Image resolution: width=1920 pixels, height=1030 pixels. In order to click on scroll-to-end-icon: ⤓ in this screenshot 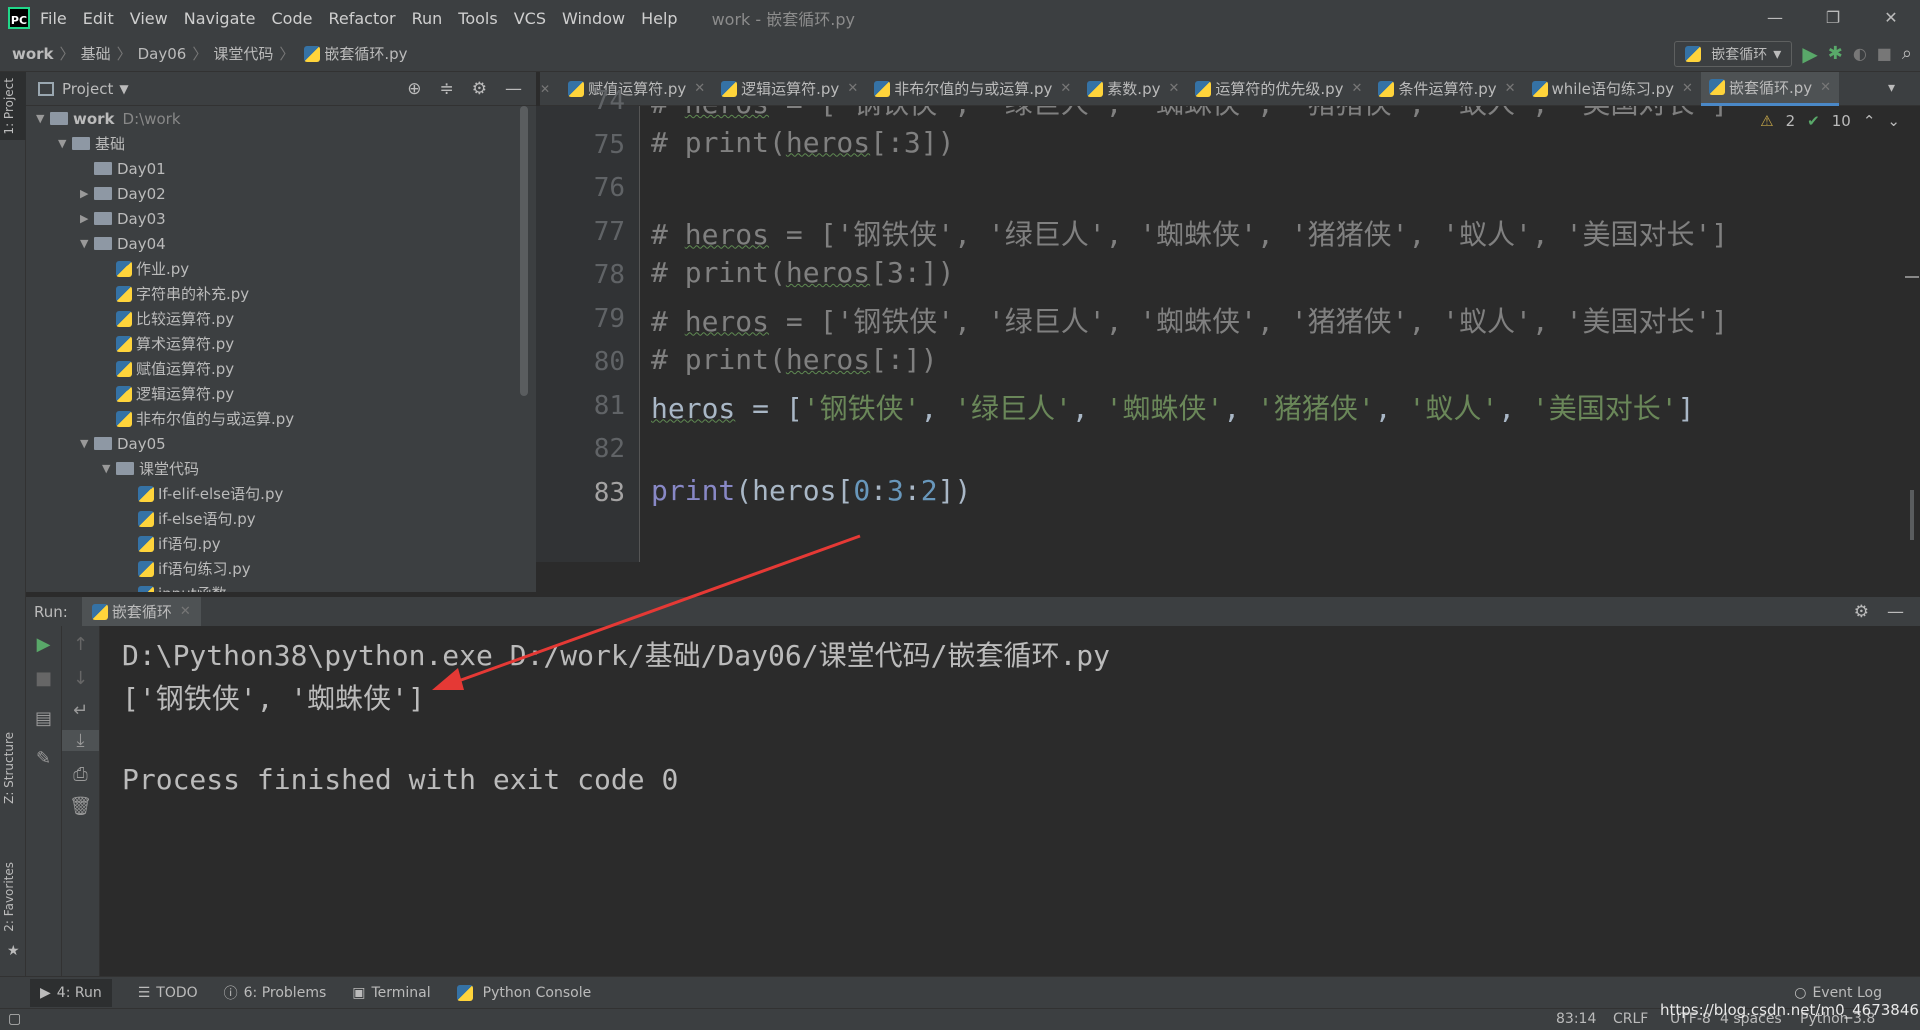, I will do `click(80, 740)`.